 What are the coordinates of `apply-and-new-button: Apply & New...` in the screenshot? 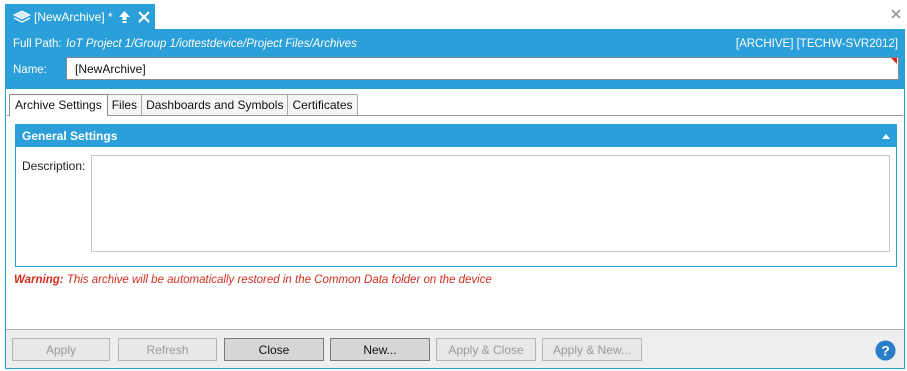 It's located at (592, 349).